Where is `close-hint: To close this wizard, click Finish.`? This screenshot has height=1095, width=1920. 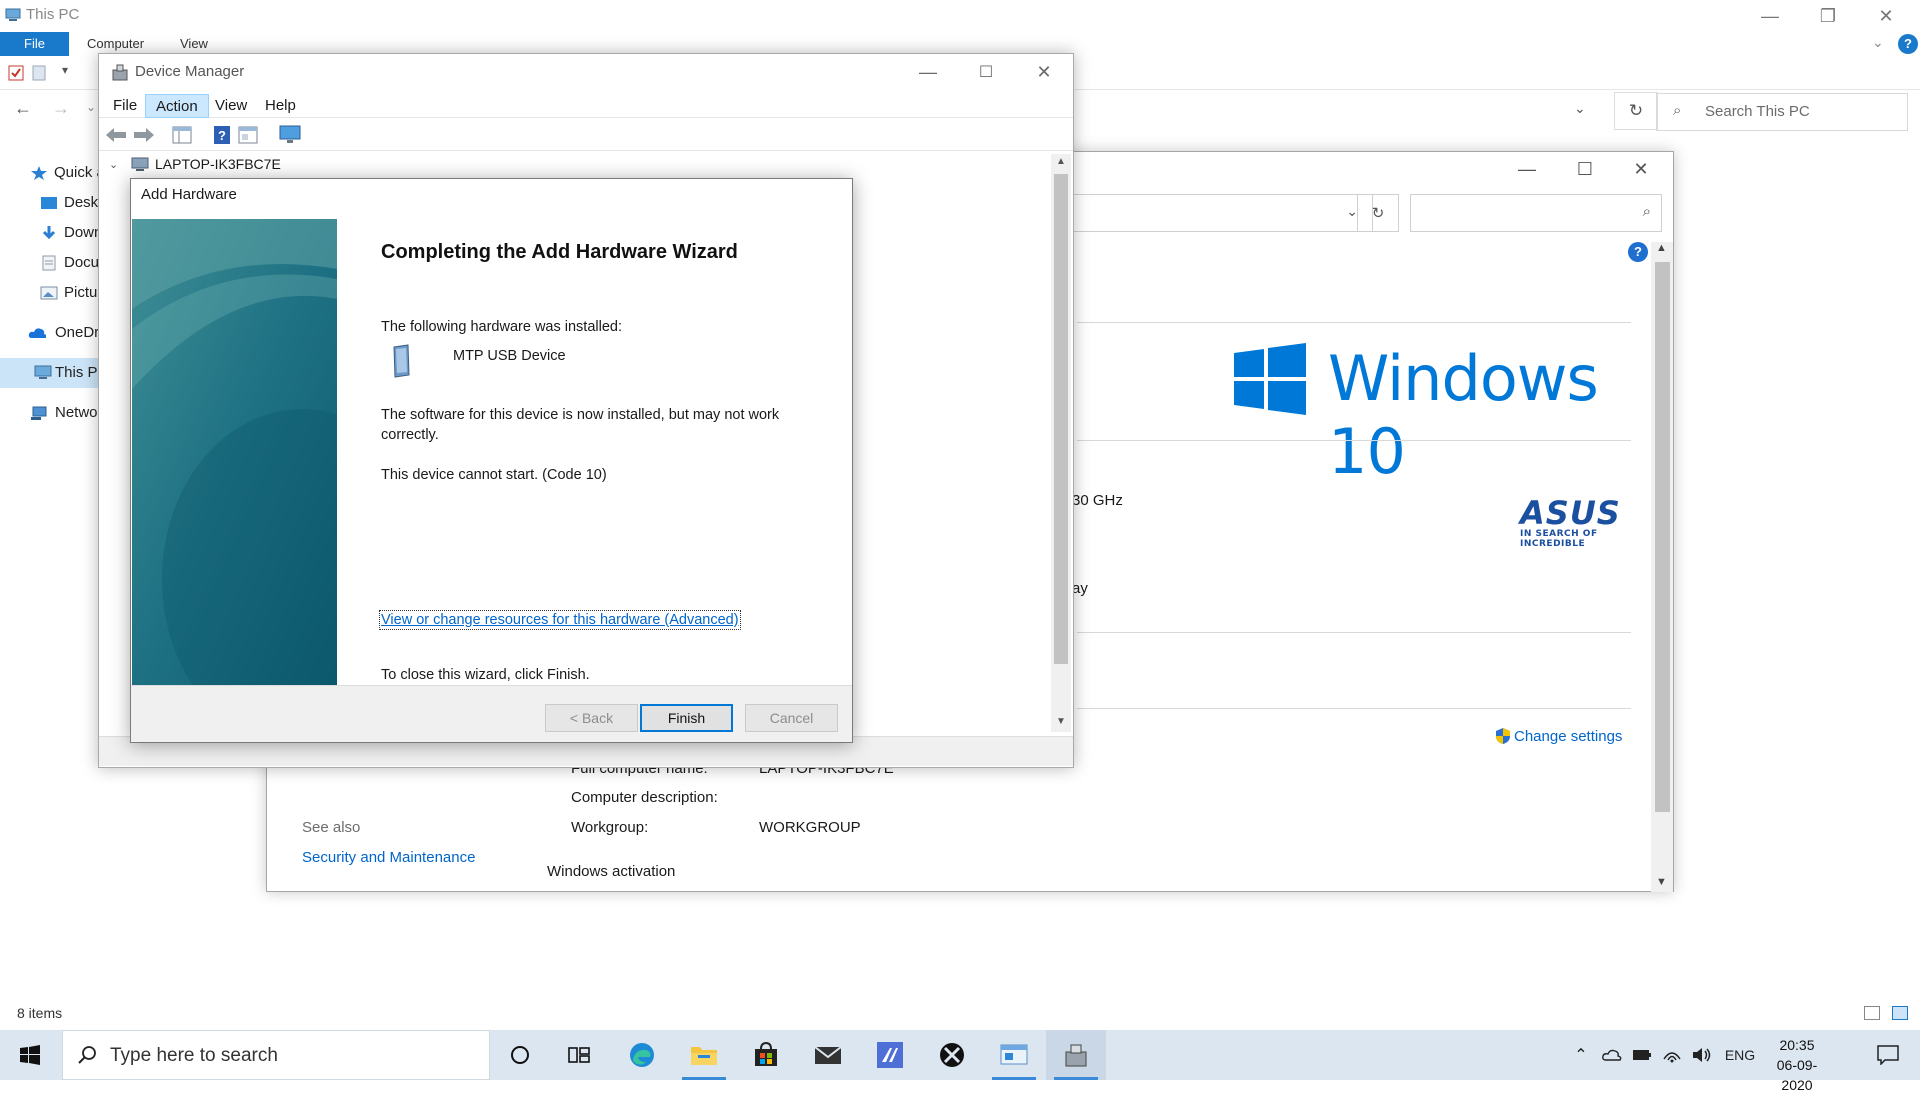 close-hint: To close this wizard, click Finish. is located at coordinates (485, 675).